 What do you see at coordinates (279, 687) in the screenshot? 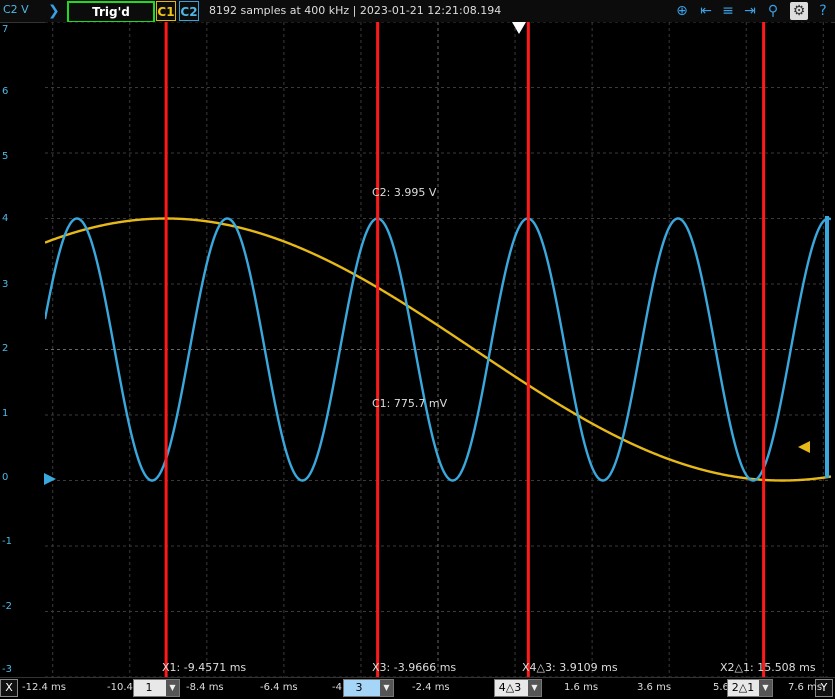
I see `x-tick-label: -6.4 ms` at bounding box center [279, 687].